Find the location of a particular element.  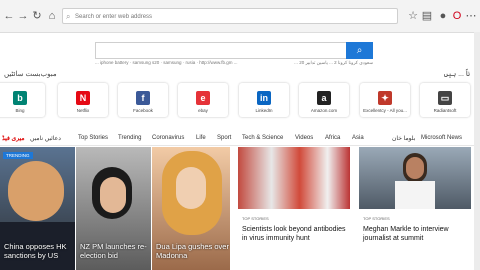

site-logo-icon: a is located at coordinates (324, 98).